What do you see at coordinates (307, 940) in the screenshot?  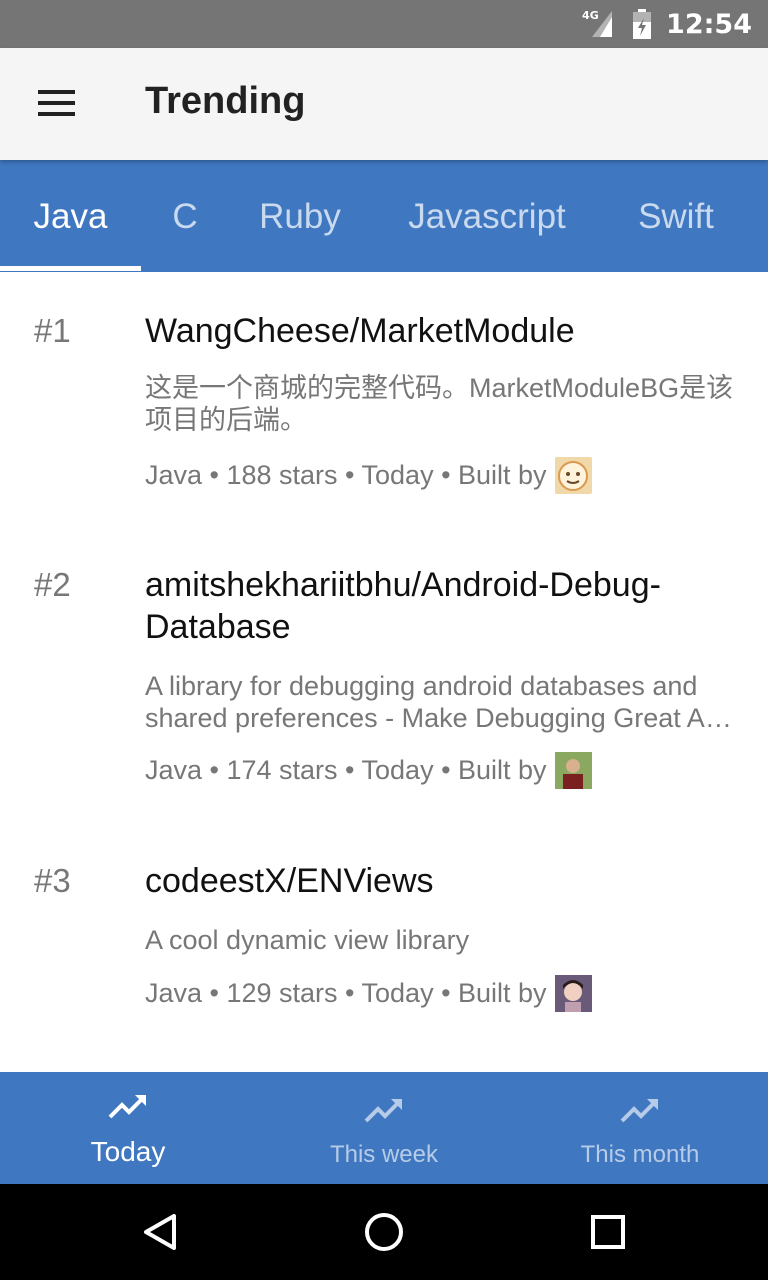 I see `repo-description: A cool dynamic view library` at bounding box center [307, 940].